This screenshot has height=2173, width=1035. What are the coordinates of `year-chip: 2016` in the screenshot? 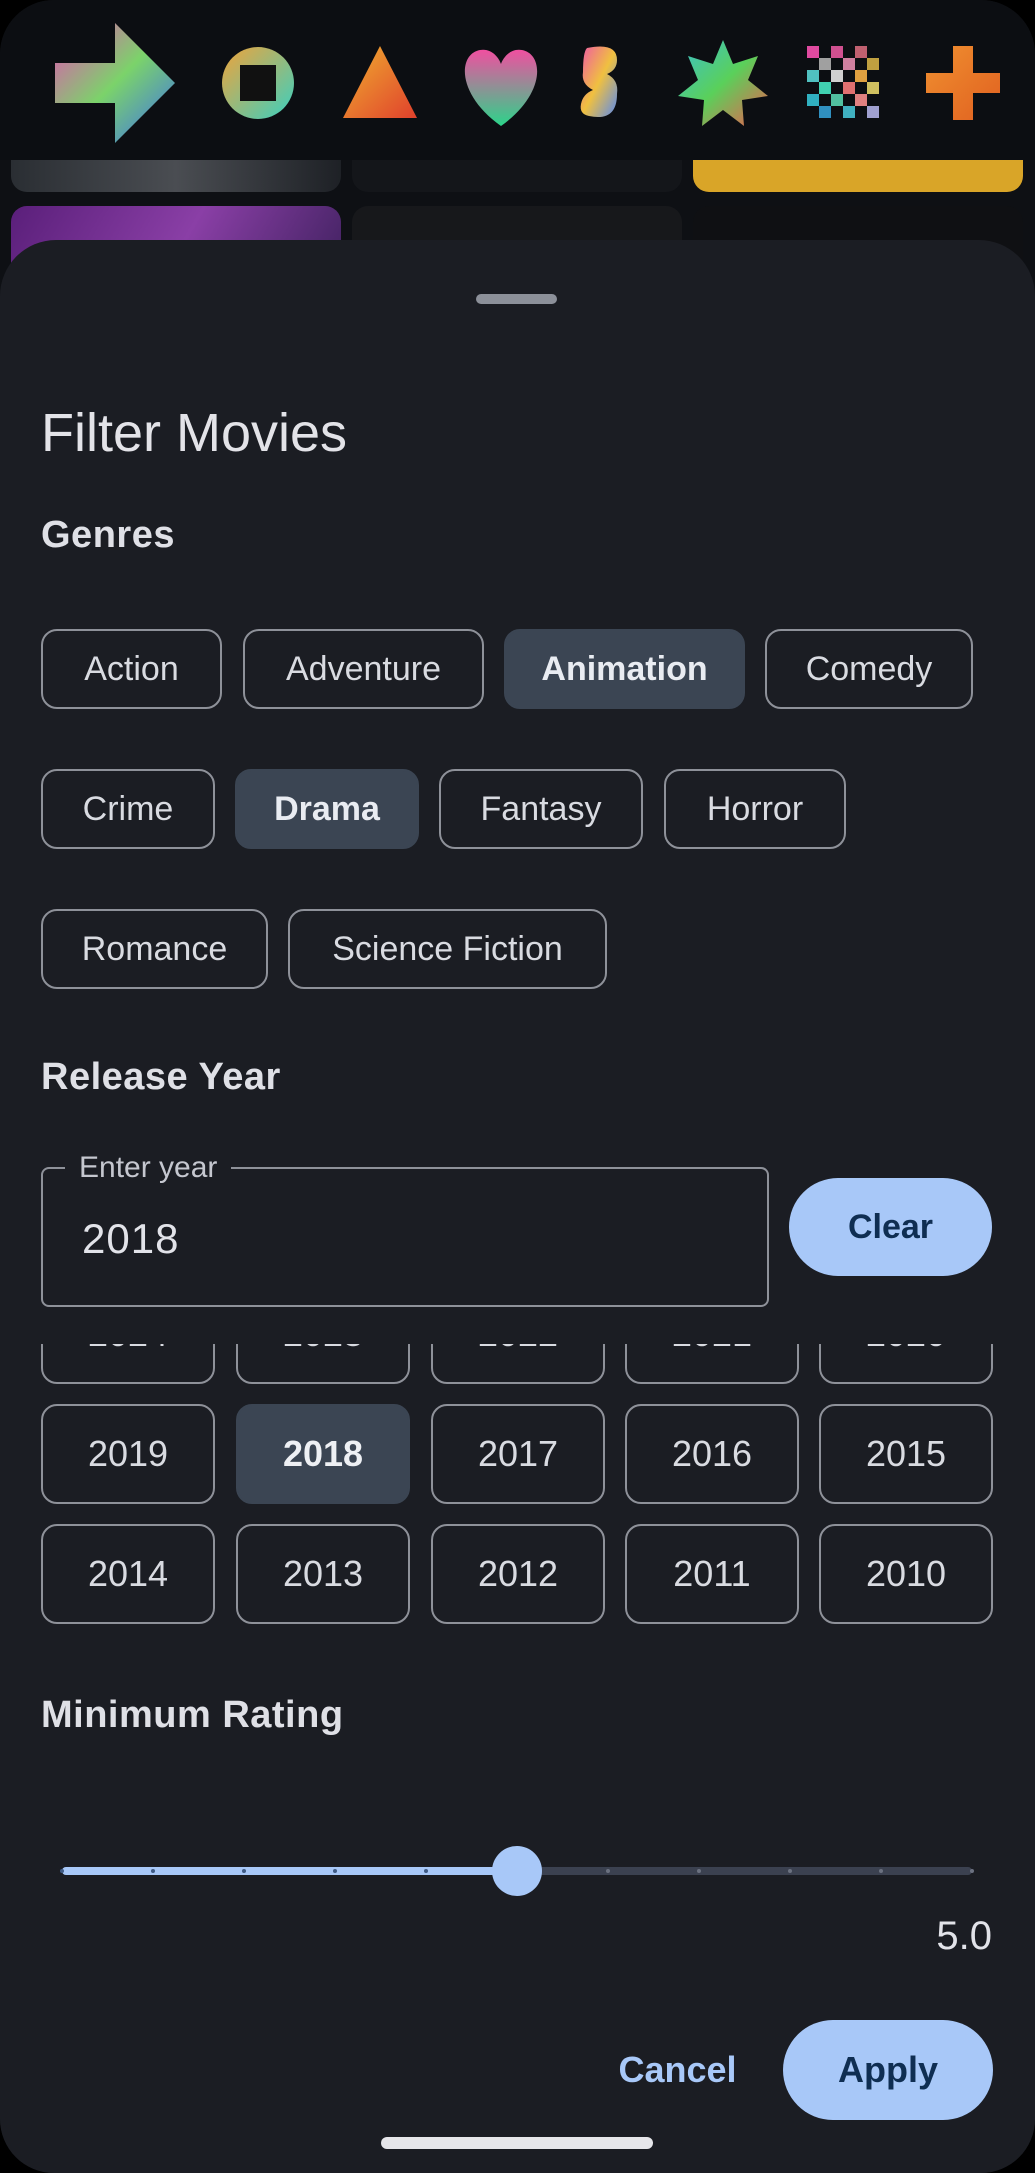 It's located at (712, 1454).